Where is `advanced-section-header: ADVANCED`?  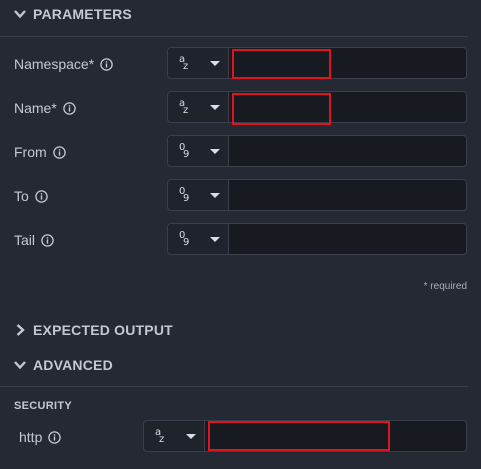
advanced-section-header: ADVANCED is located at coordinates (240, 365).